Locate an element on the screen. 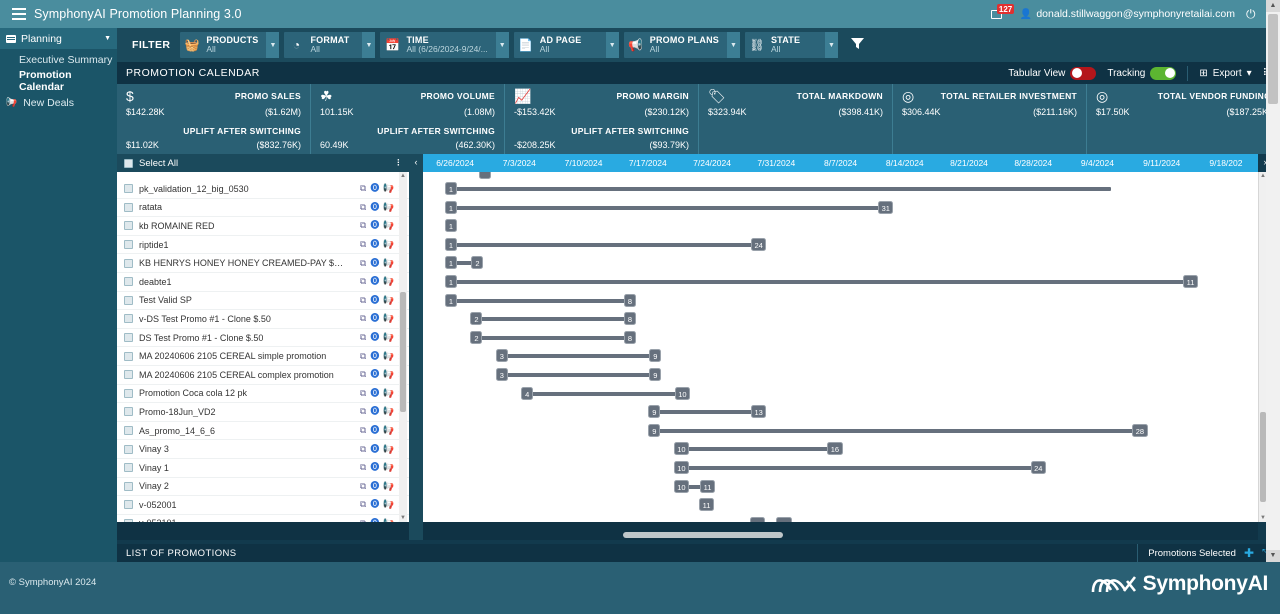  table-row: Vinay 2⧉⓿📢ℹ is located at coordinates (263, 487).